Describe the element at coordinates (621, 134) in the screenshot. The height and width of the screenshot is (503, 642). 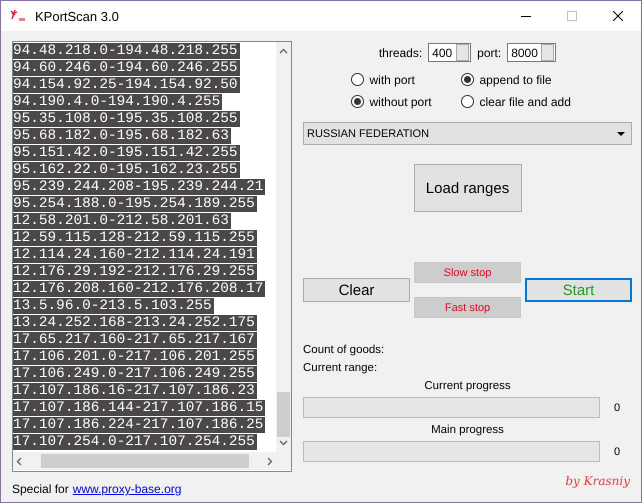
I see `dropdown-caret-icon` at that location.